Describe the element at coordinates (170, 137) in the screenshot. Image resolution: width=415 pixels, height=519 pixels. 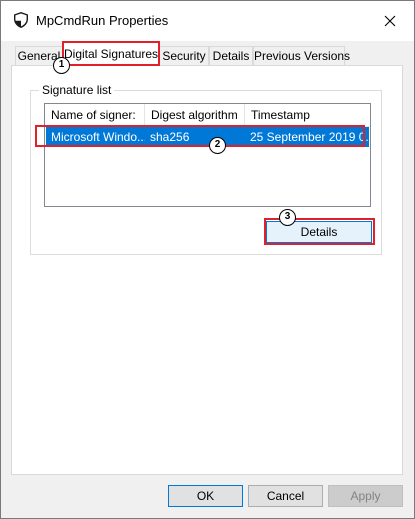
I see `cell-digest: sha256` at that location.